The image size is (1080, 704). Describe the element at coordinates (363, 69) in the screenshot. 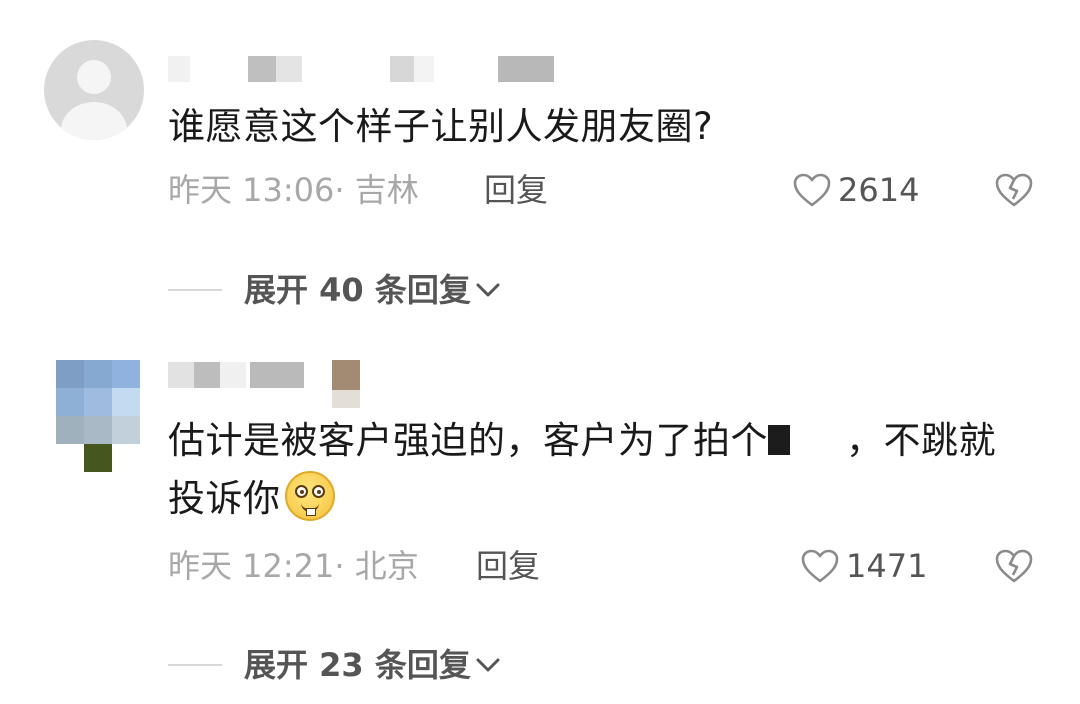

I see `username-blurred` at that location.